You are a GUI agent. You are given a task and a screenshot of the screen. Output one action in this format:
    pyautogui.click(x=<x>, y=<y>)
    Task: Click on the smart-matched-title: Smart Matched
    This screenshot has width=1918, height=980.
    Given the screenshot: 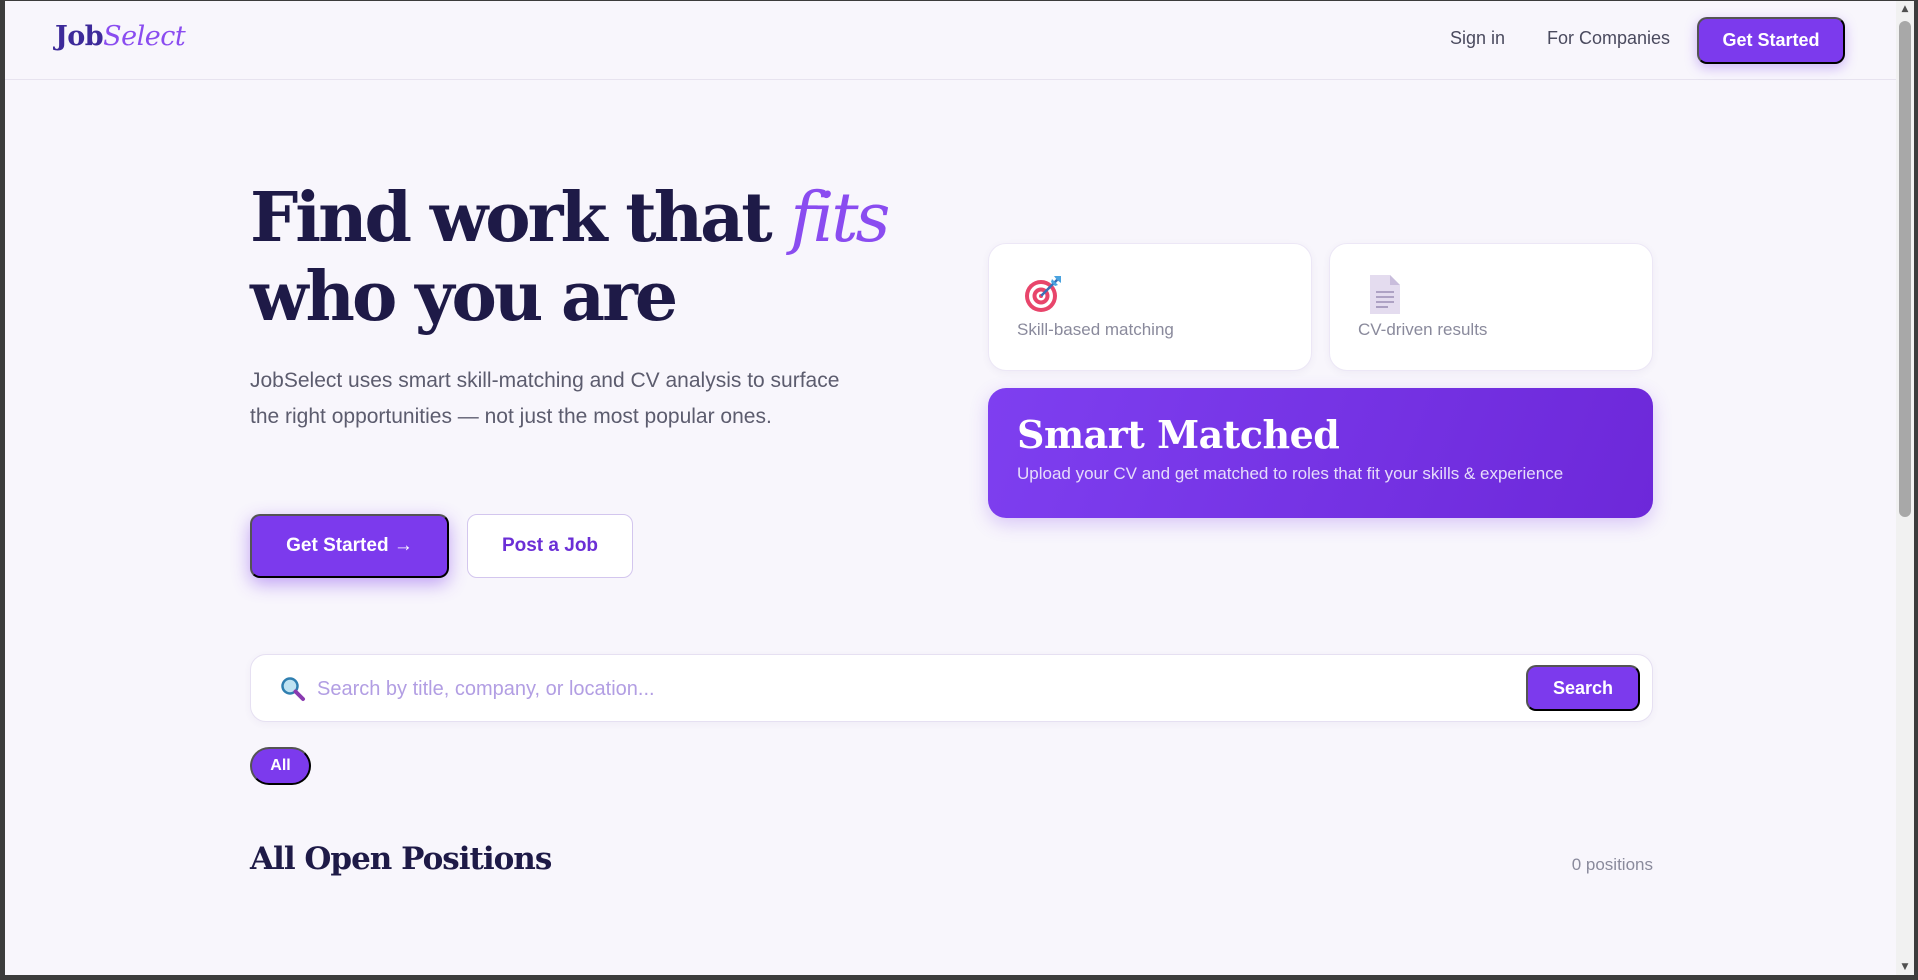 What is the action you would take?
    pyautogui.click(x=1178, y=434)
    